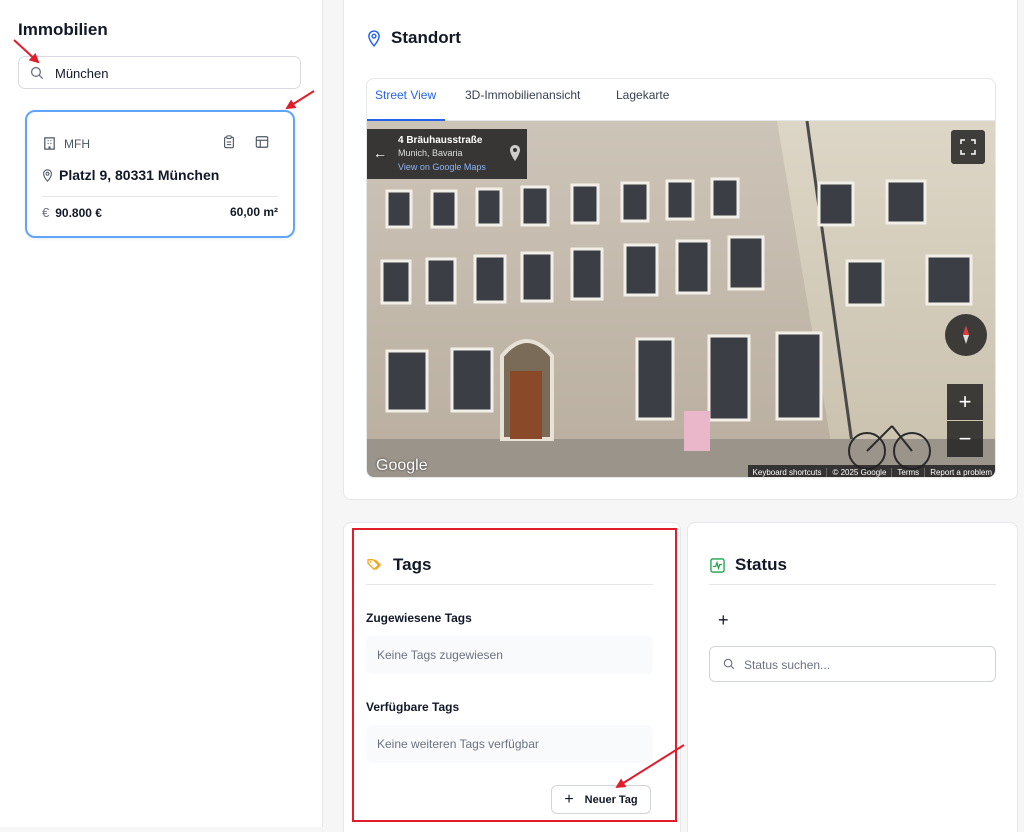 The image size is (1024, 832). I want to click on property-area: 60,00 m², so click(253, 212).